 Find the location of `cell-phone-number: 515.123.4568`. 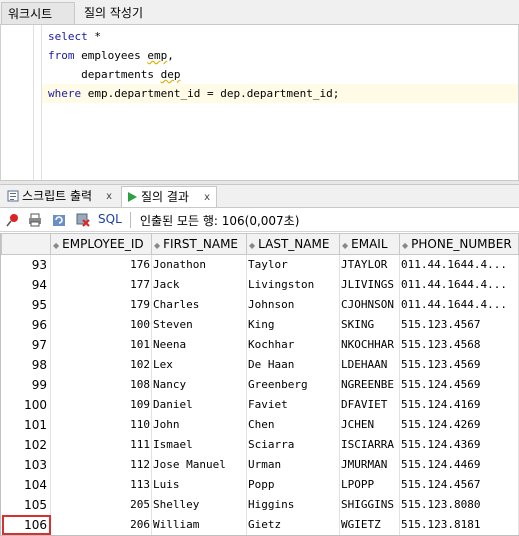

cell-phone-number: 515.123.4568 is located at coordinates (459, 344).